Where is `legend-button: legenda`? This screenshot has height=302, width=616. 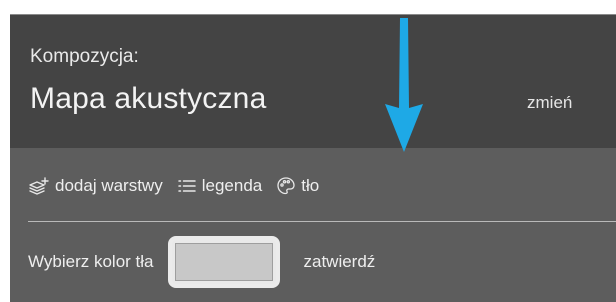 legend-button: legenda is located at coordinates (220, 186).